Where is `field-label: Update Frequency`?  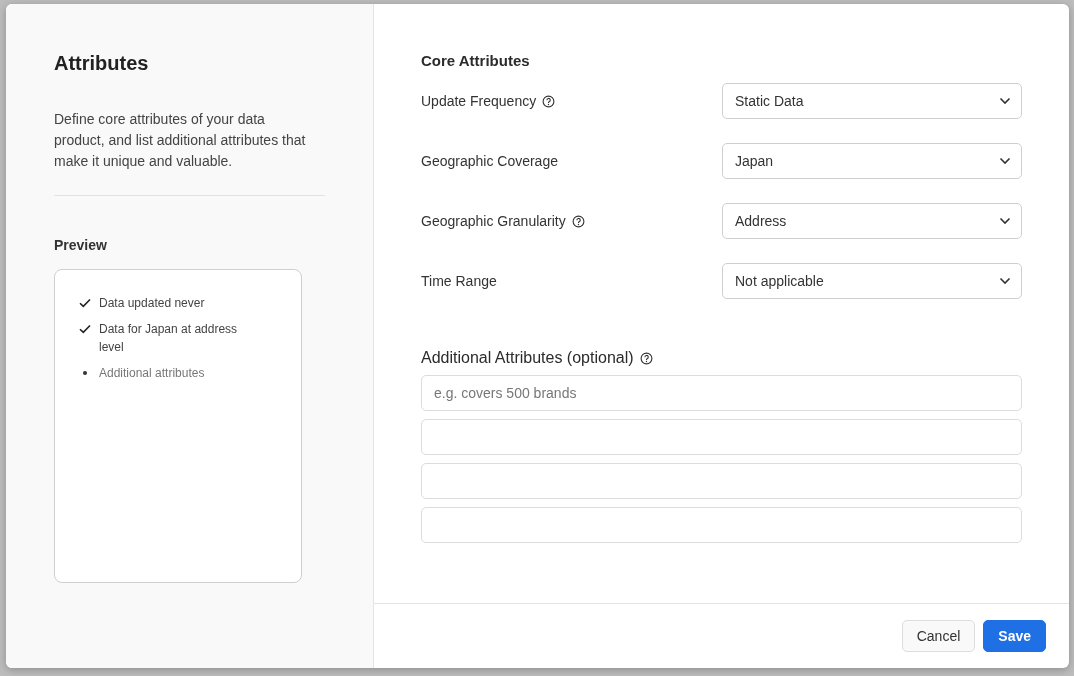
field-label: Update Frequency is located at coordinates (479, 101).